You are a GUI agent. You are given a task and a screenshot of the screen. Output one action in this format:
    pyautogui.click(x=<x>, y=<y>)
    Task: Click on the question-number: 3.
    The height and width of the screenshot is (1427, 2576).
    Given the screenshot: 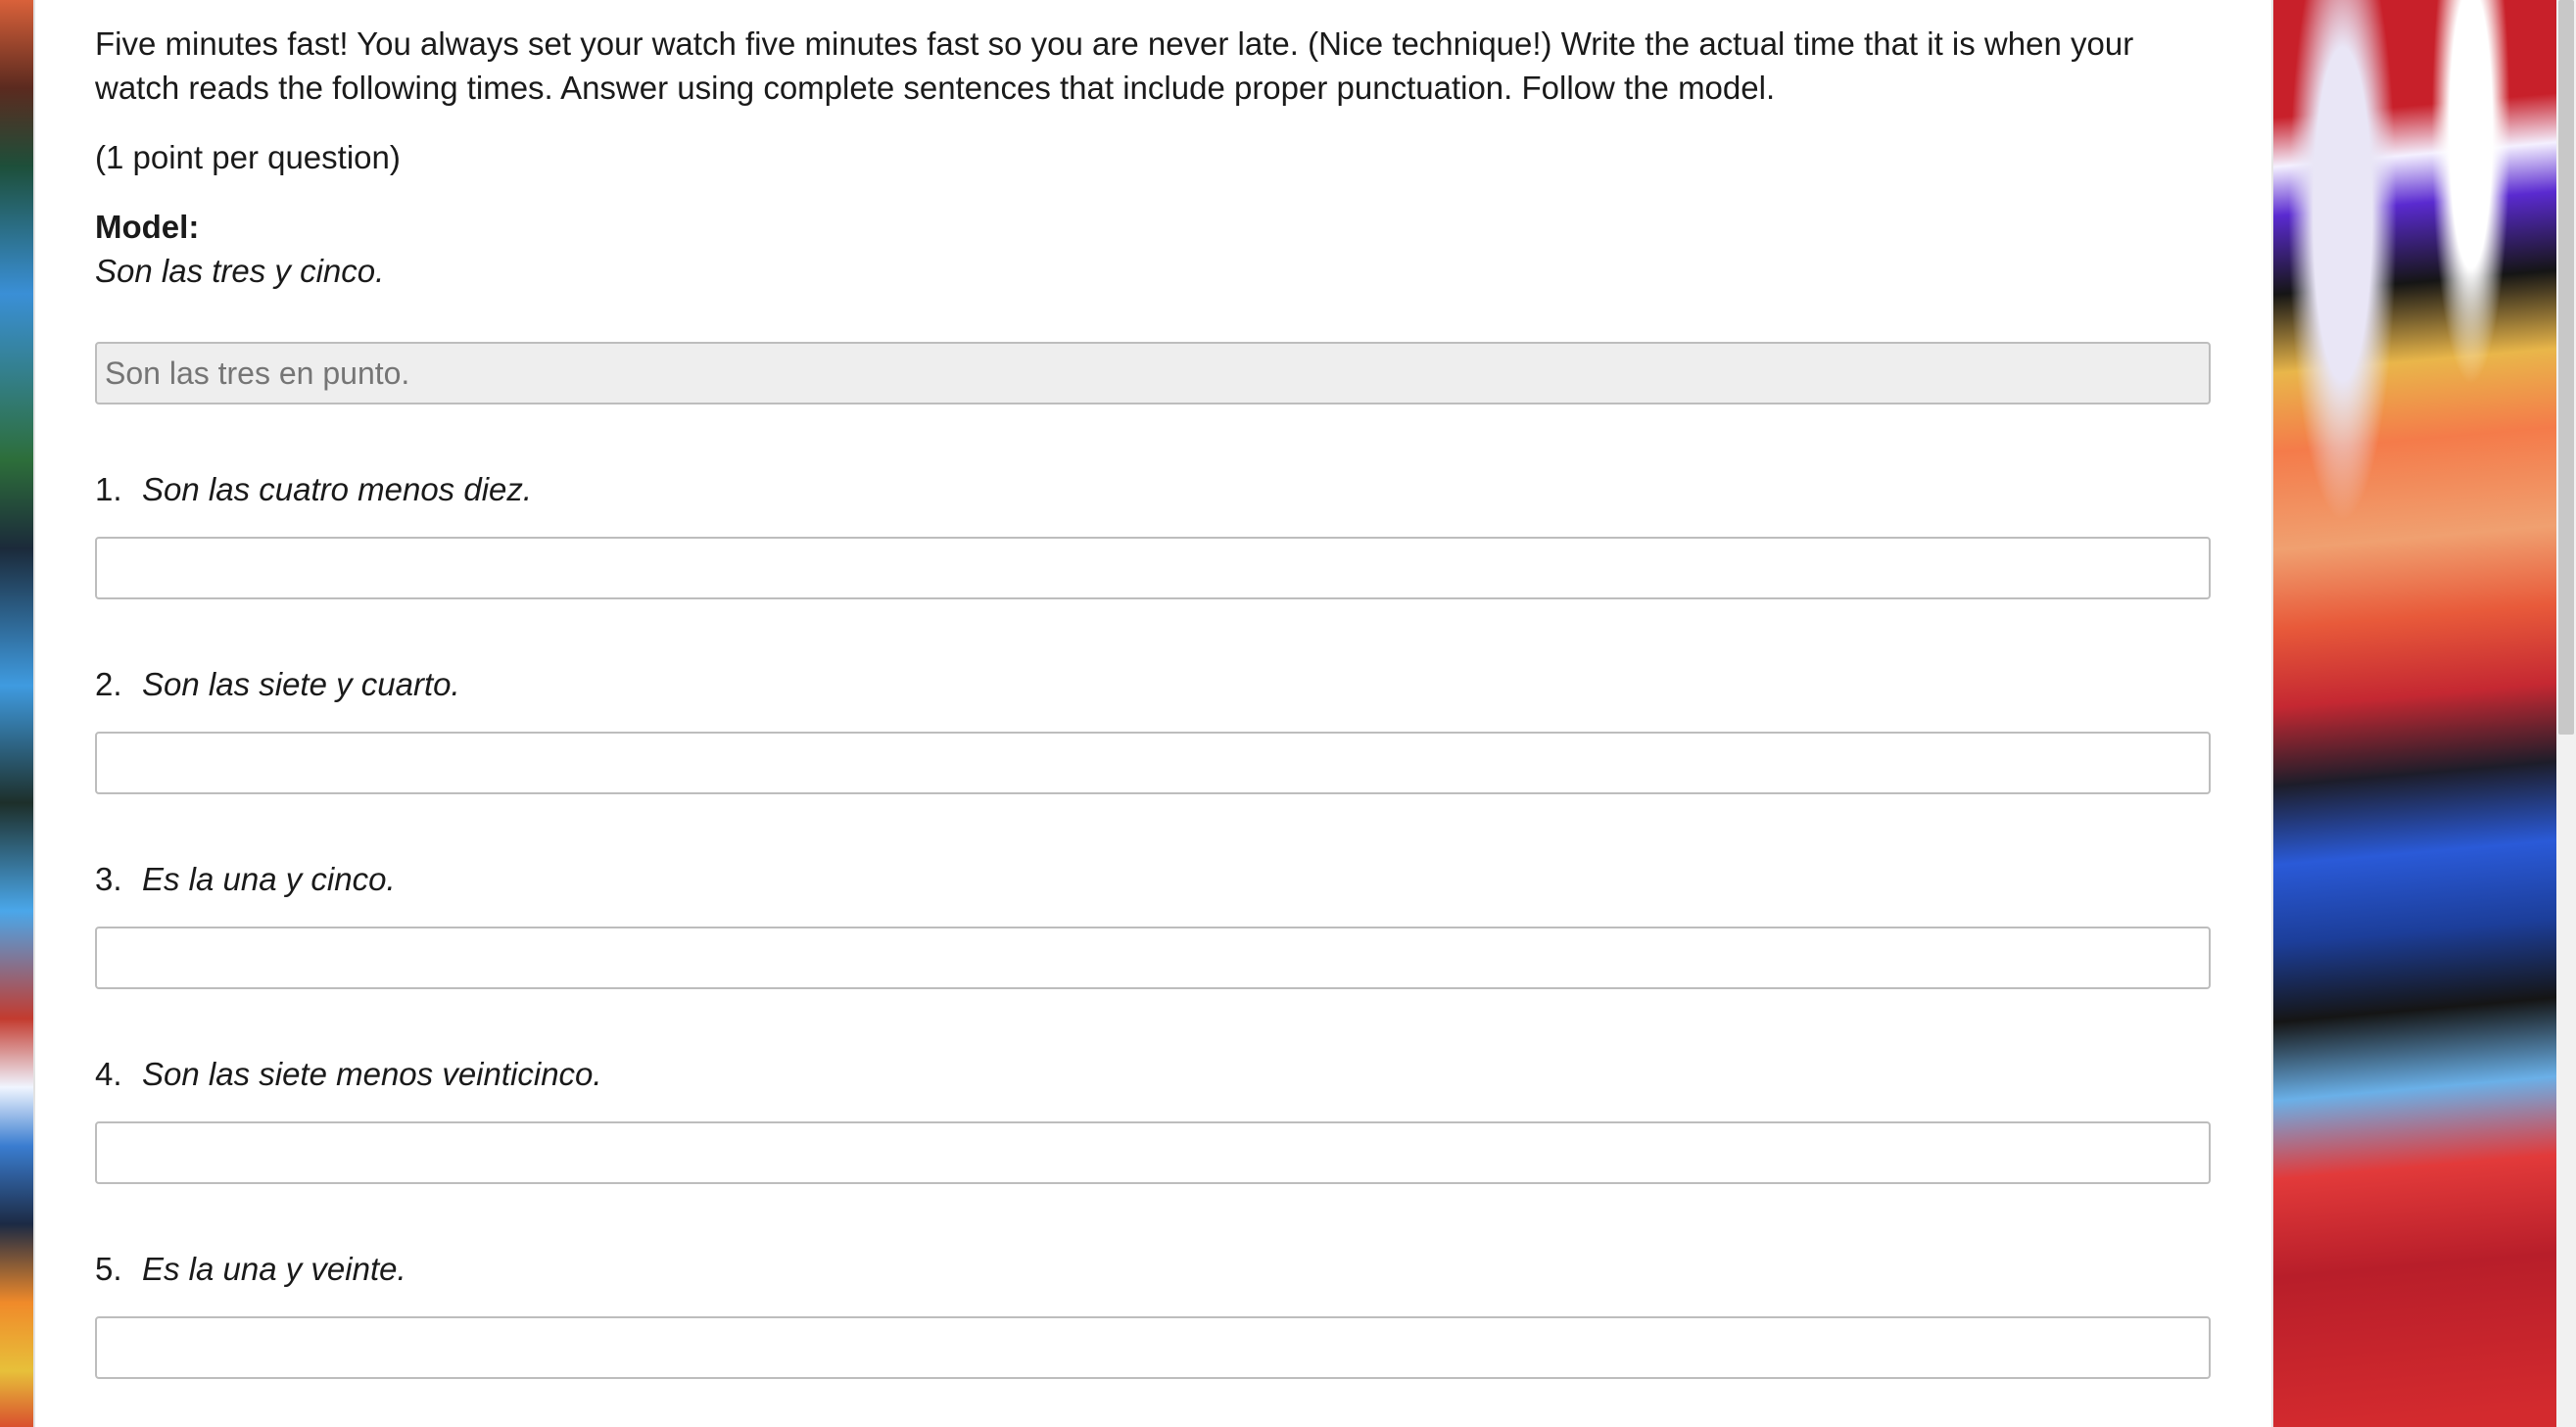 What is the action you would take?
    pyautogui.click(x=108, y=879)
    